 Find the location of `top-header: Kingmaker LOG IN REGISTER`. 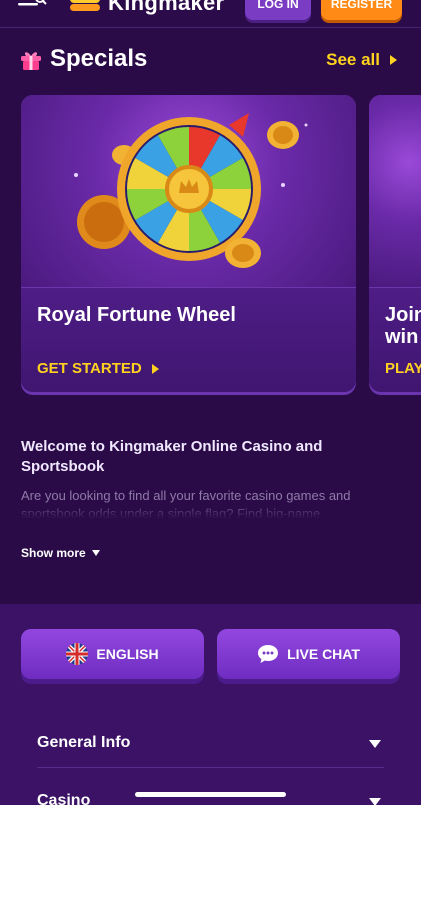

top-header: Kingmaker LOG IN REGISTER is located at coordinates (210, 14).